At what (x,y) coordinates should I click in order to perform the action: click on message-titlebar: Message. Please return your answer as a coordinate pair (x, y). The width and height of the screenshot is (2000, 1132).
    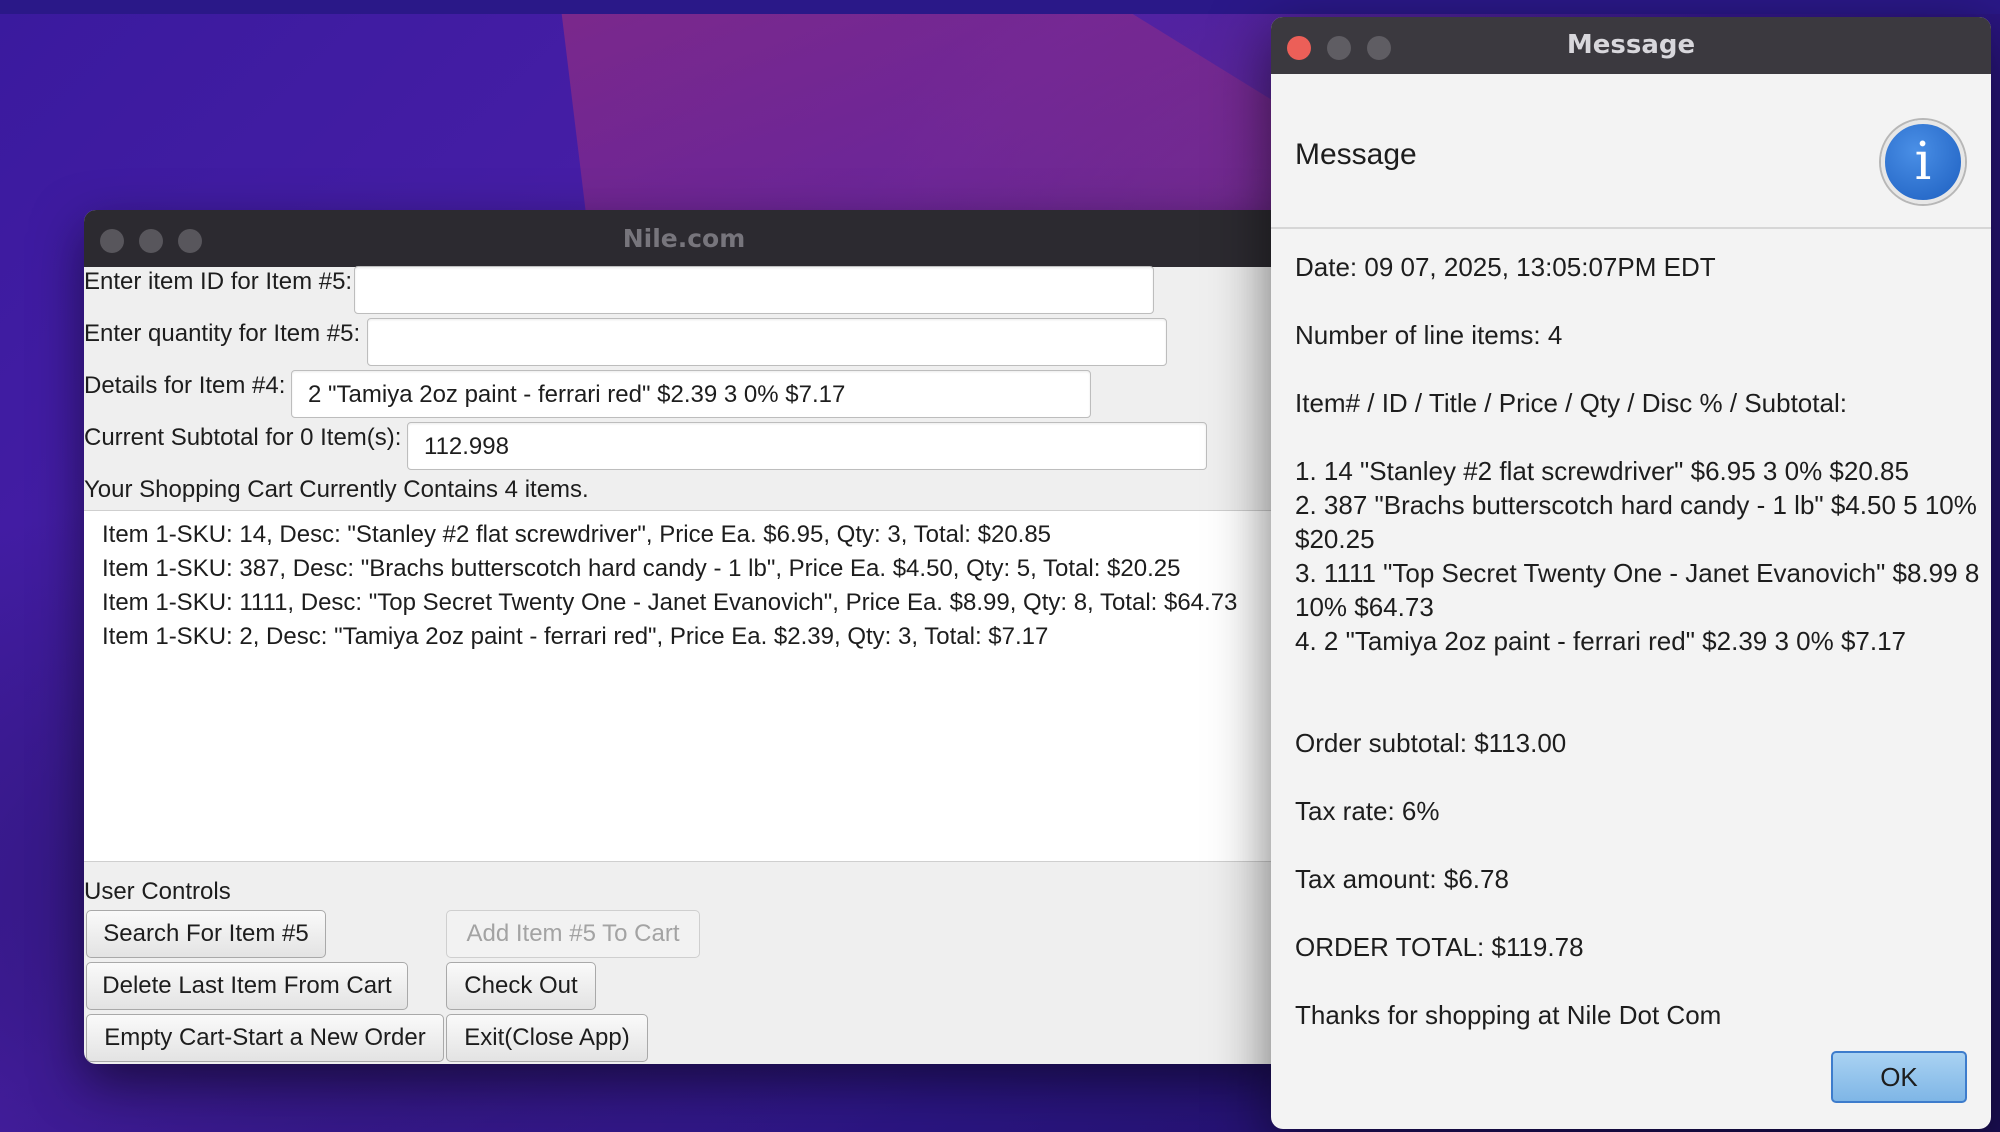
    Looking at the image, I should click on (1631, 45).